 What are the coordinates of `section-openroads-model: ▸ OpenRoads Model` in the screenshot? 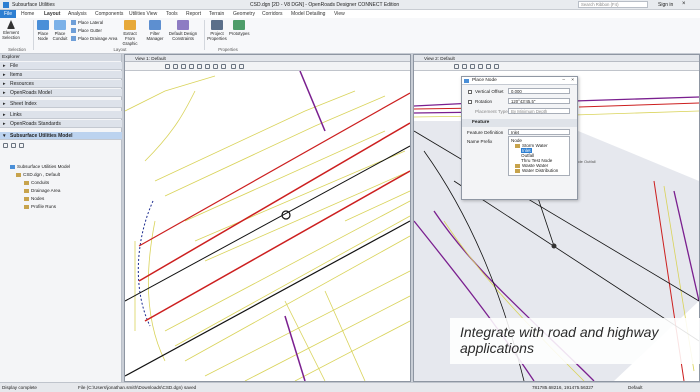 It's located at (61, 93).